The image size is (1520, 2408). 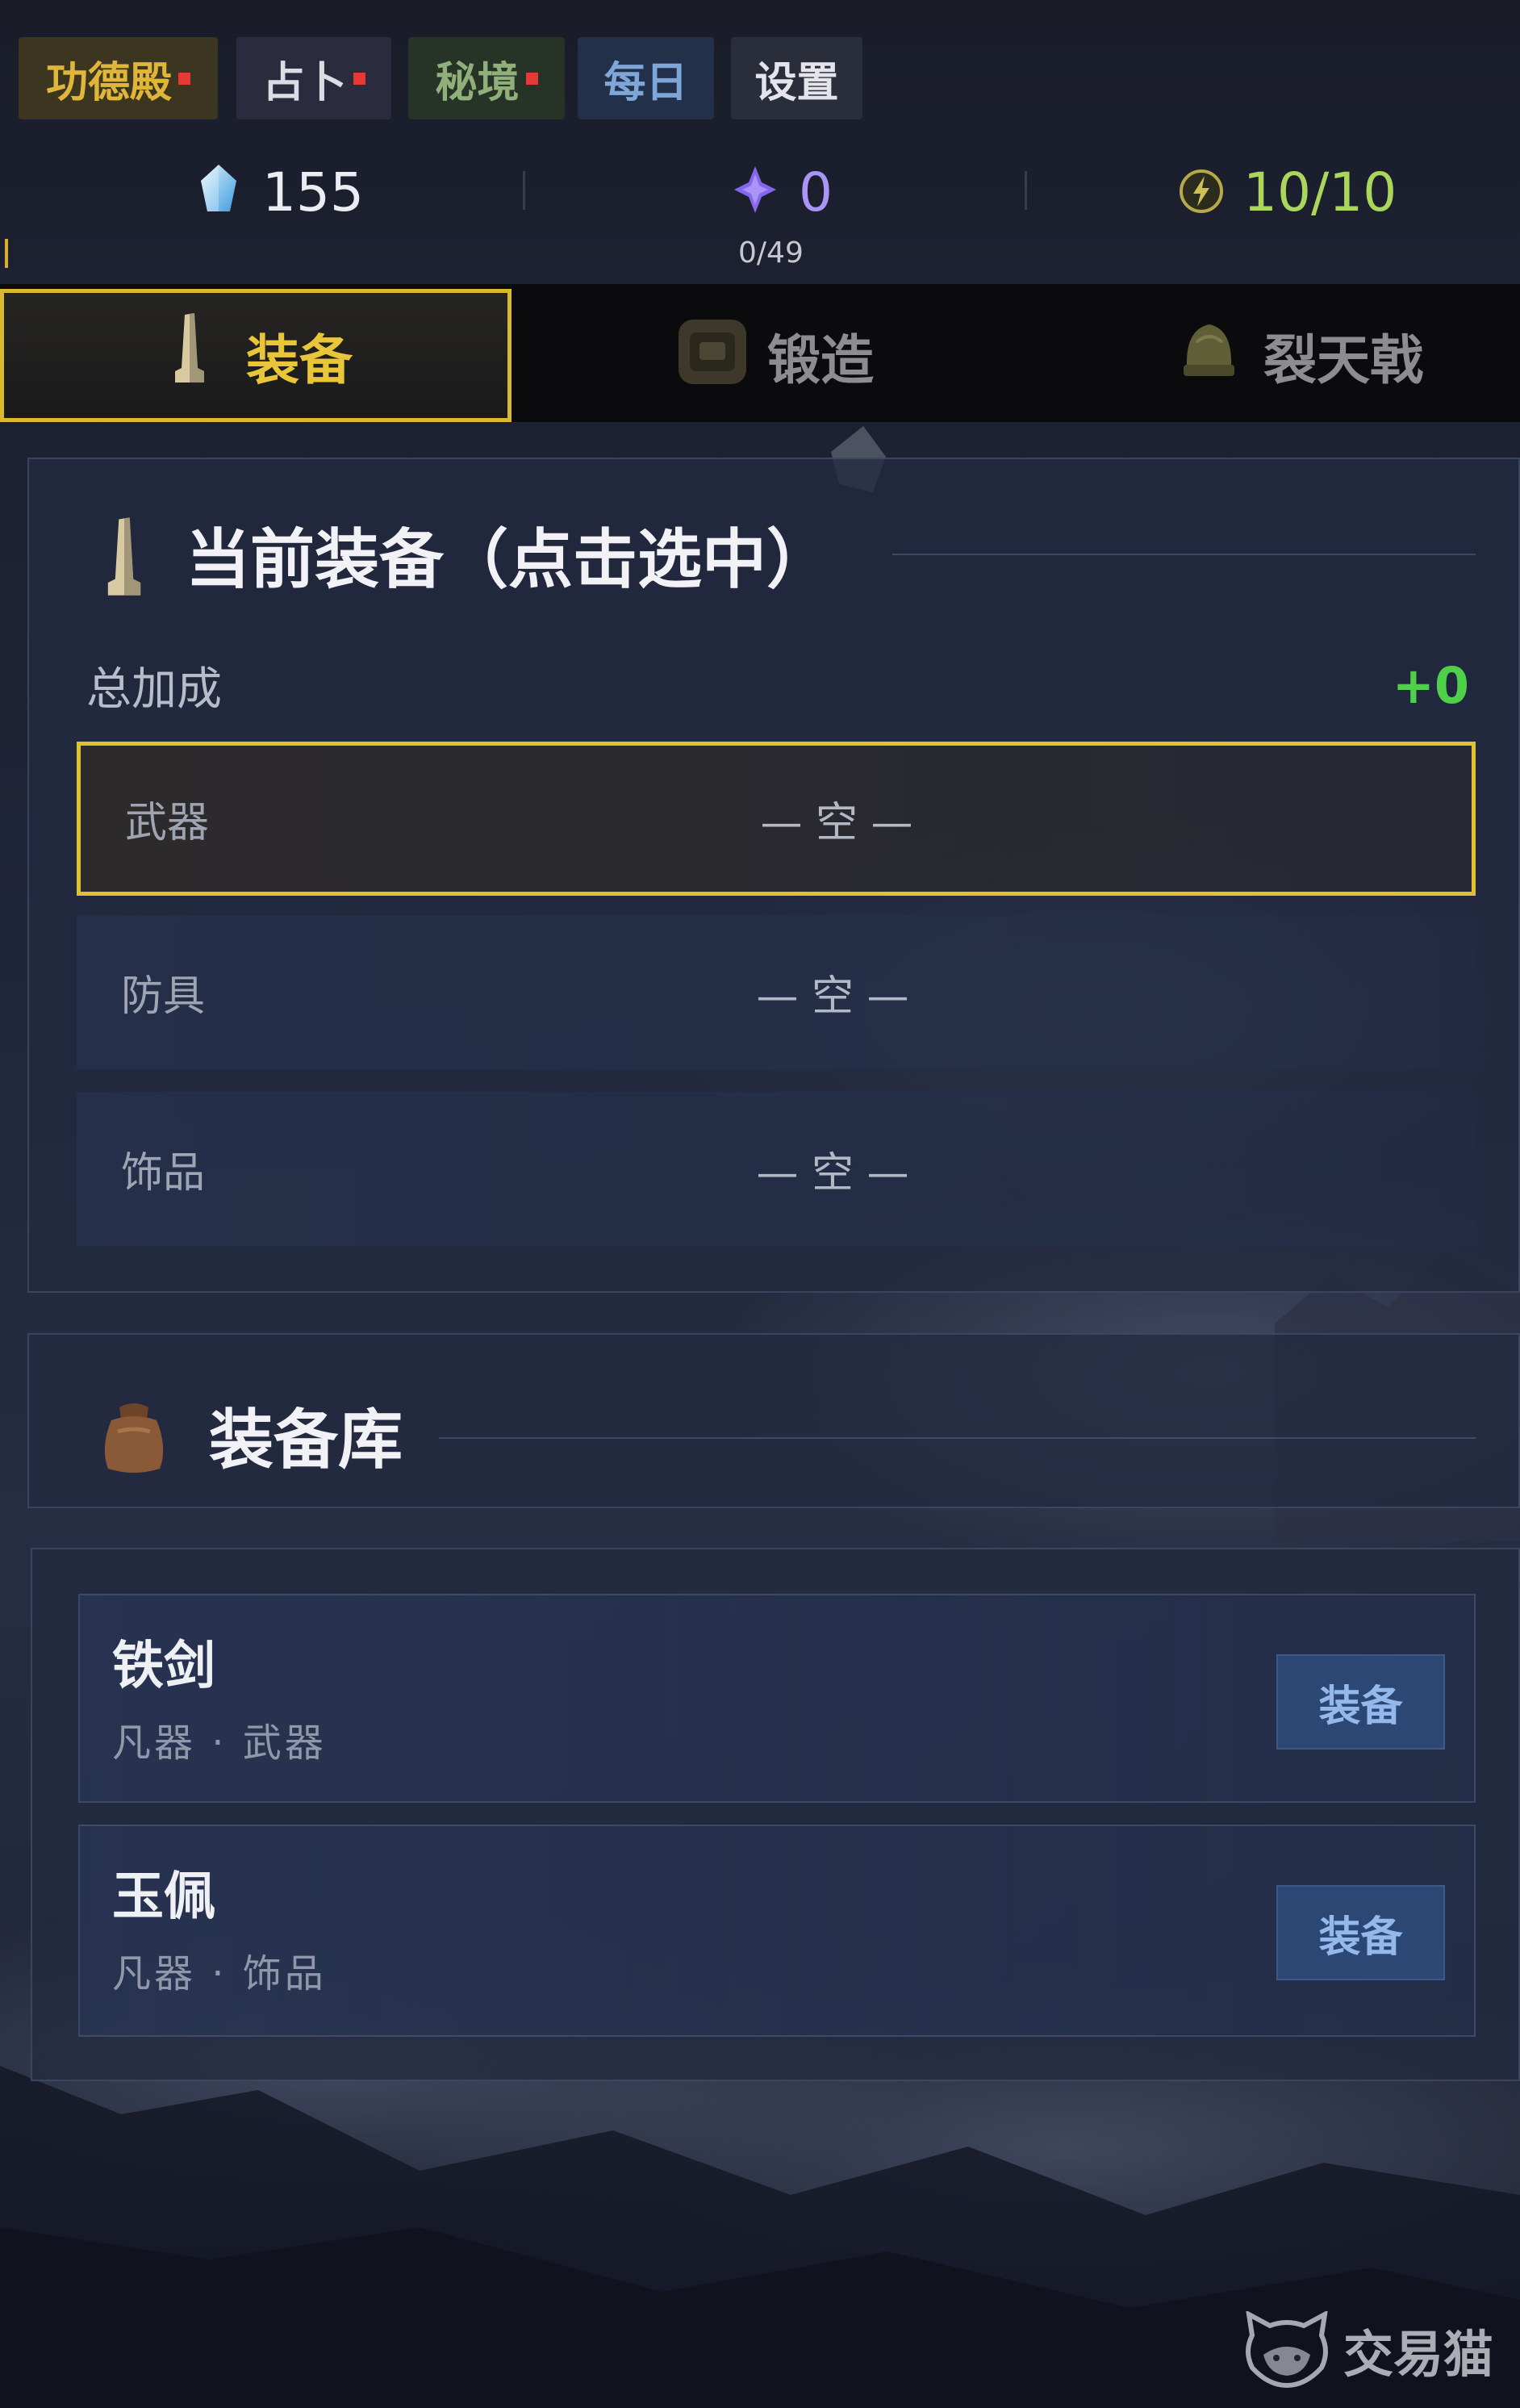 What do you see at coordinates (1418, 2354) in the screenshot?
I see `watermark-text: 交易猫` at bounding box center [1418, 2354].